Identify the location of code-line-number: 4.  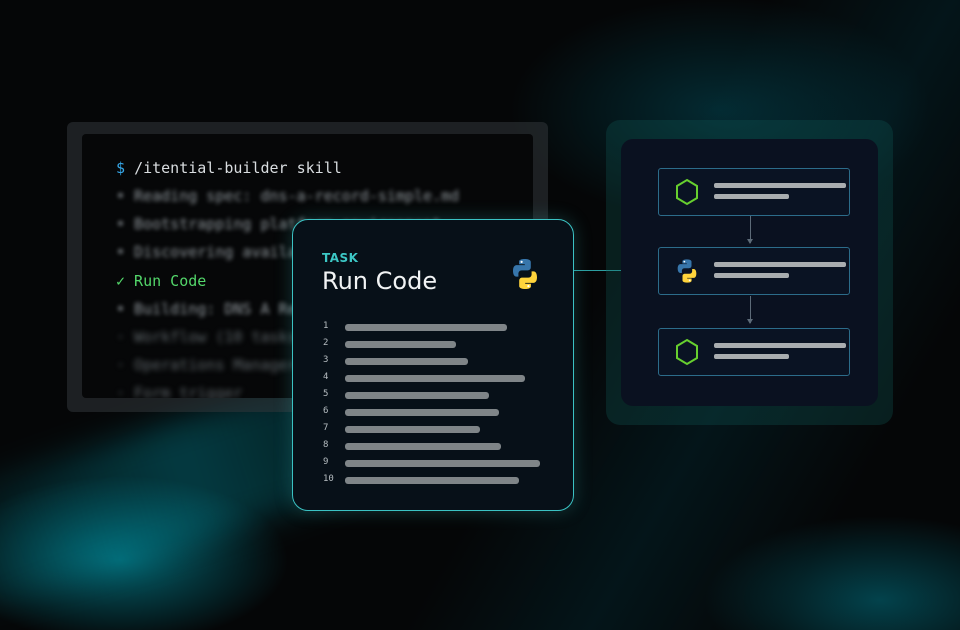
(326, 377).